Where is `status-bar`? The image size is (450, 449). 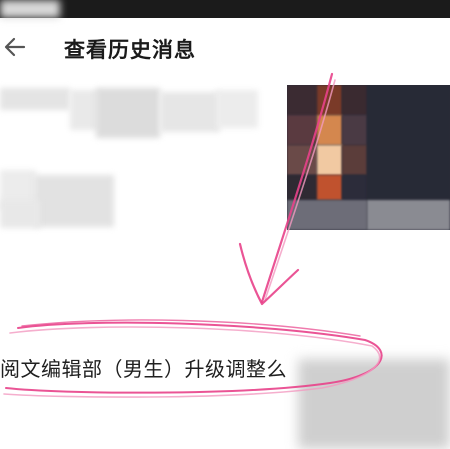 status-bar is located at coordinates (225, 9).